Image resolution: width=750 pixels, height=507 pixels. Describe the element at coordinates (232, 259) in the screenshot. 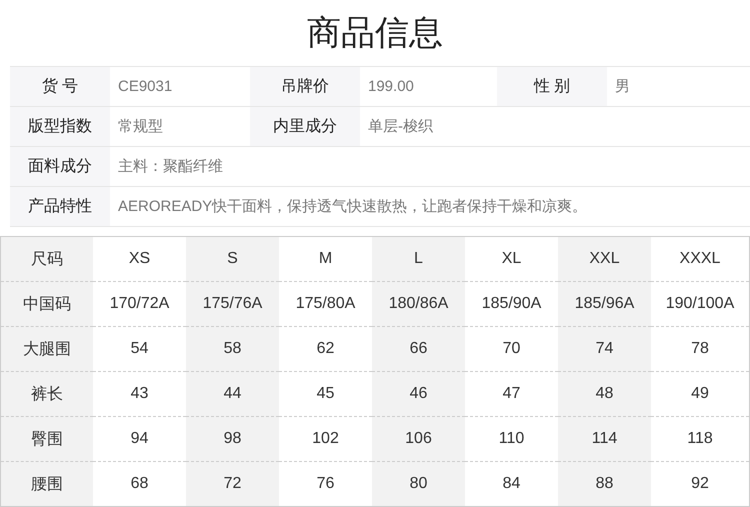

I see `table-header-cell: S` at that location.